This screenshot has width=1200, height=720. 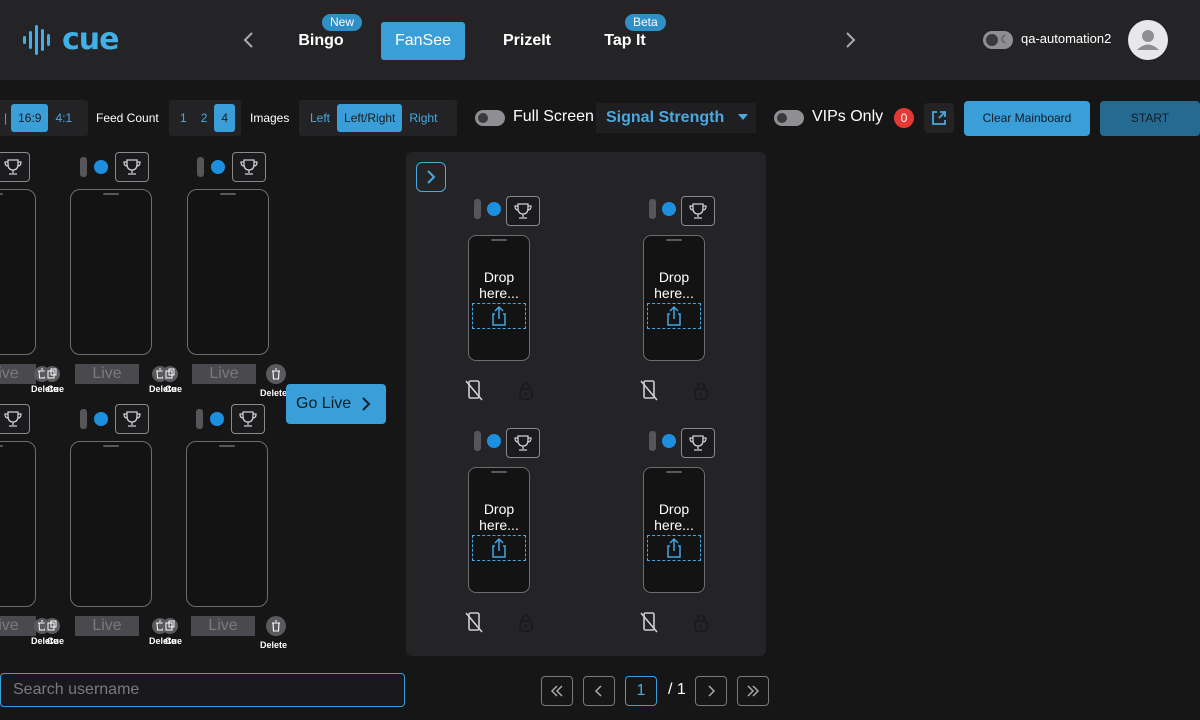 I want to click on feed-card: Live, so click(x=125, y=529).